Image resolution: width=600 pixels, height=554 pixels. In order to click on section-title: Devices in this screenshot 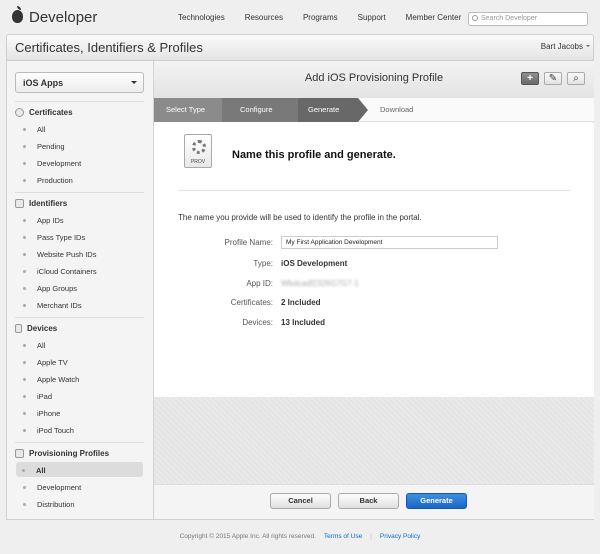, I will do `click(42, 328)`.